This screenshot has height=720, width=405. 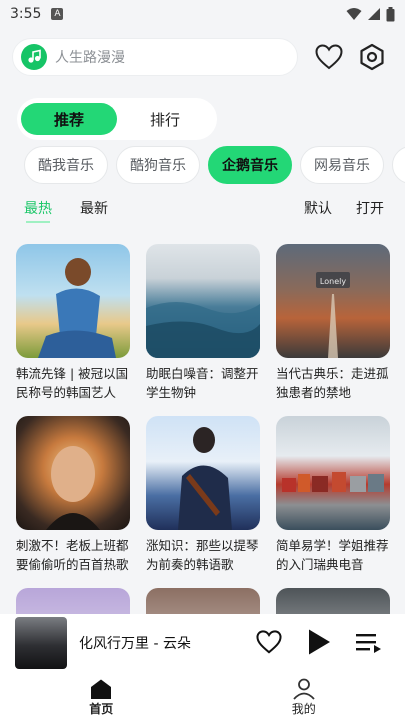 I want to click on play-button, so click(x=319, y=642).